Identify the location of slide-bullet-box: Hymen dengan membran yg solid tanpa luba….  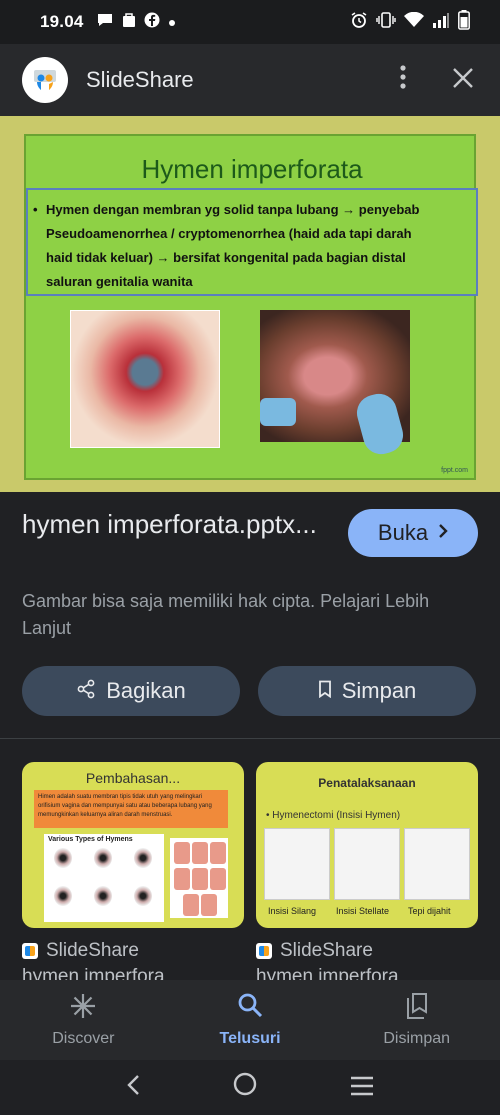
(252, 242).